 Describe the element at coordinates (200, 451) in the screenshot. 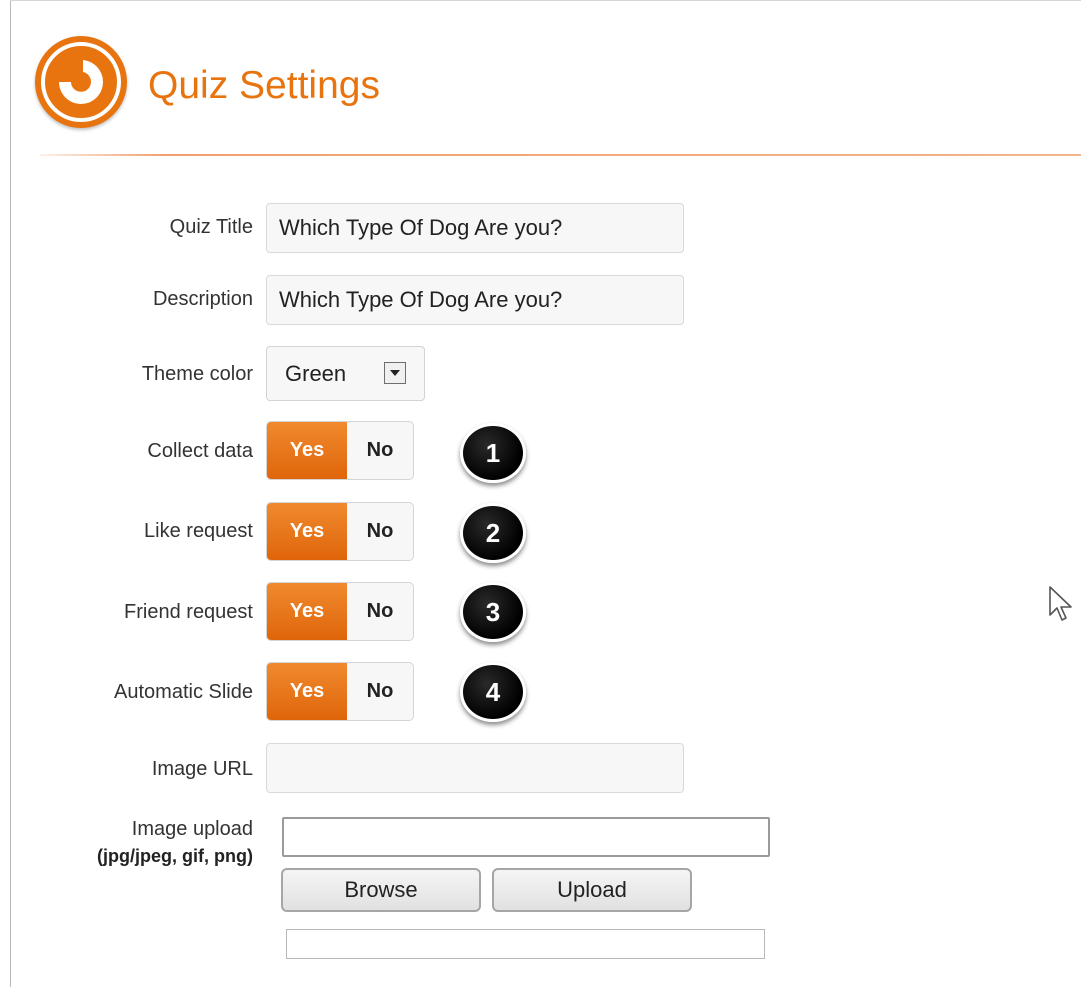

I see `collect-data-label: Collect data` at that location.